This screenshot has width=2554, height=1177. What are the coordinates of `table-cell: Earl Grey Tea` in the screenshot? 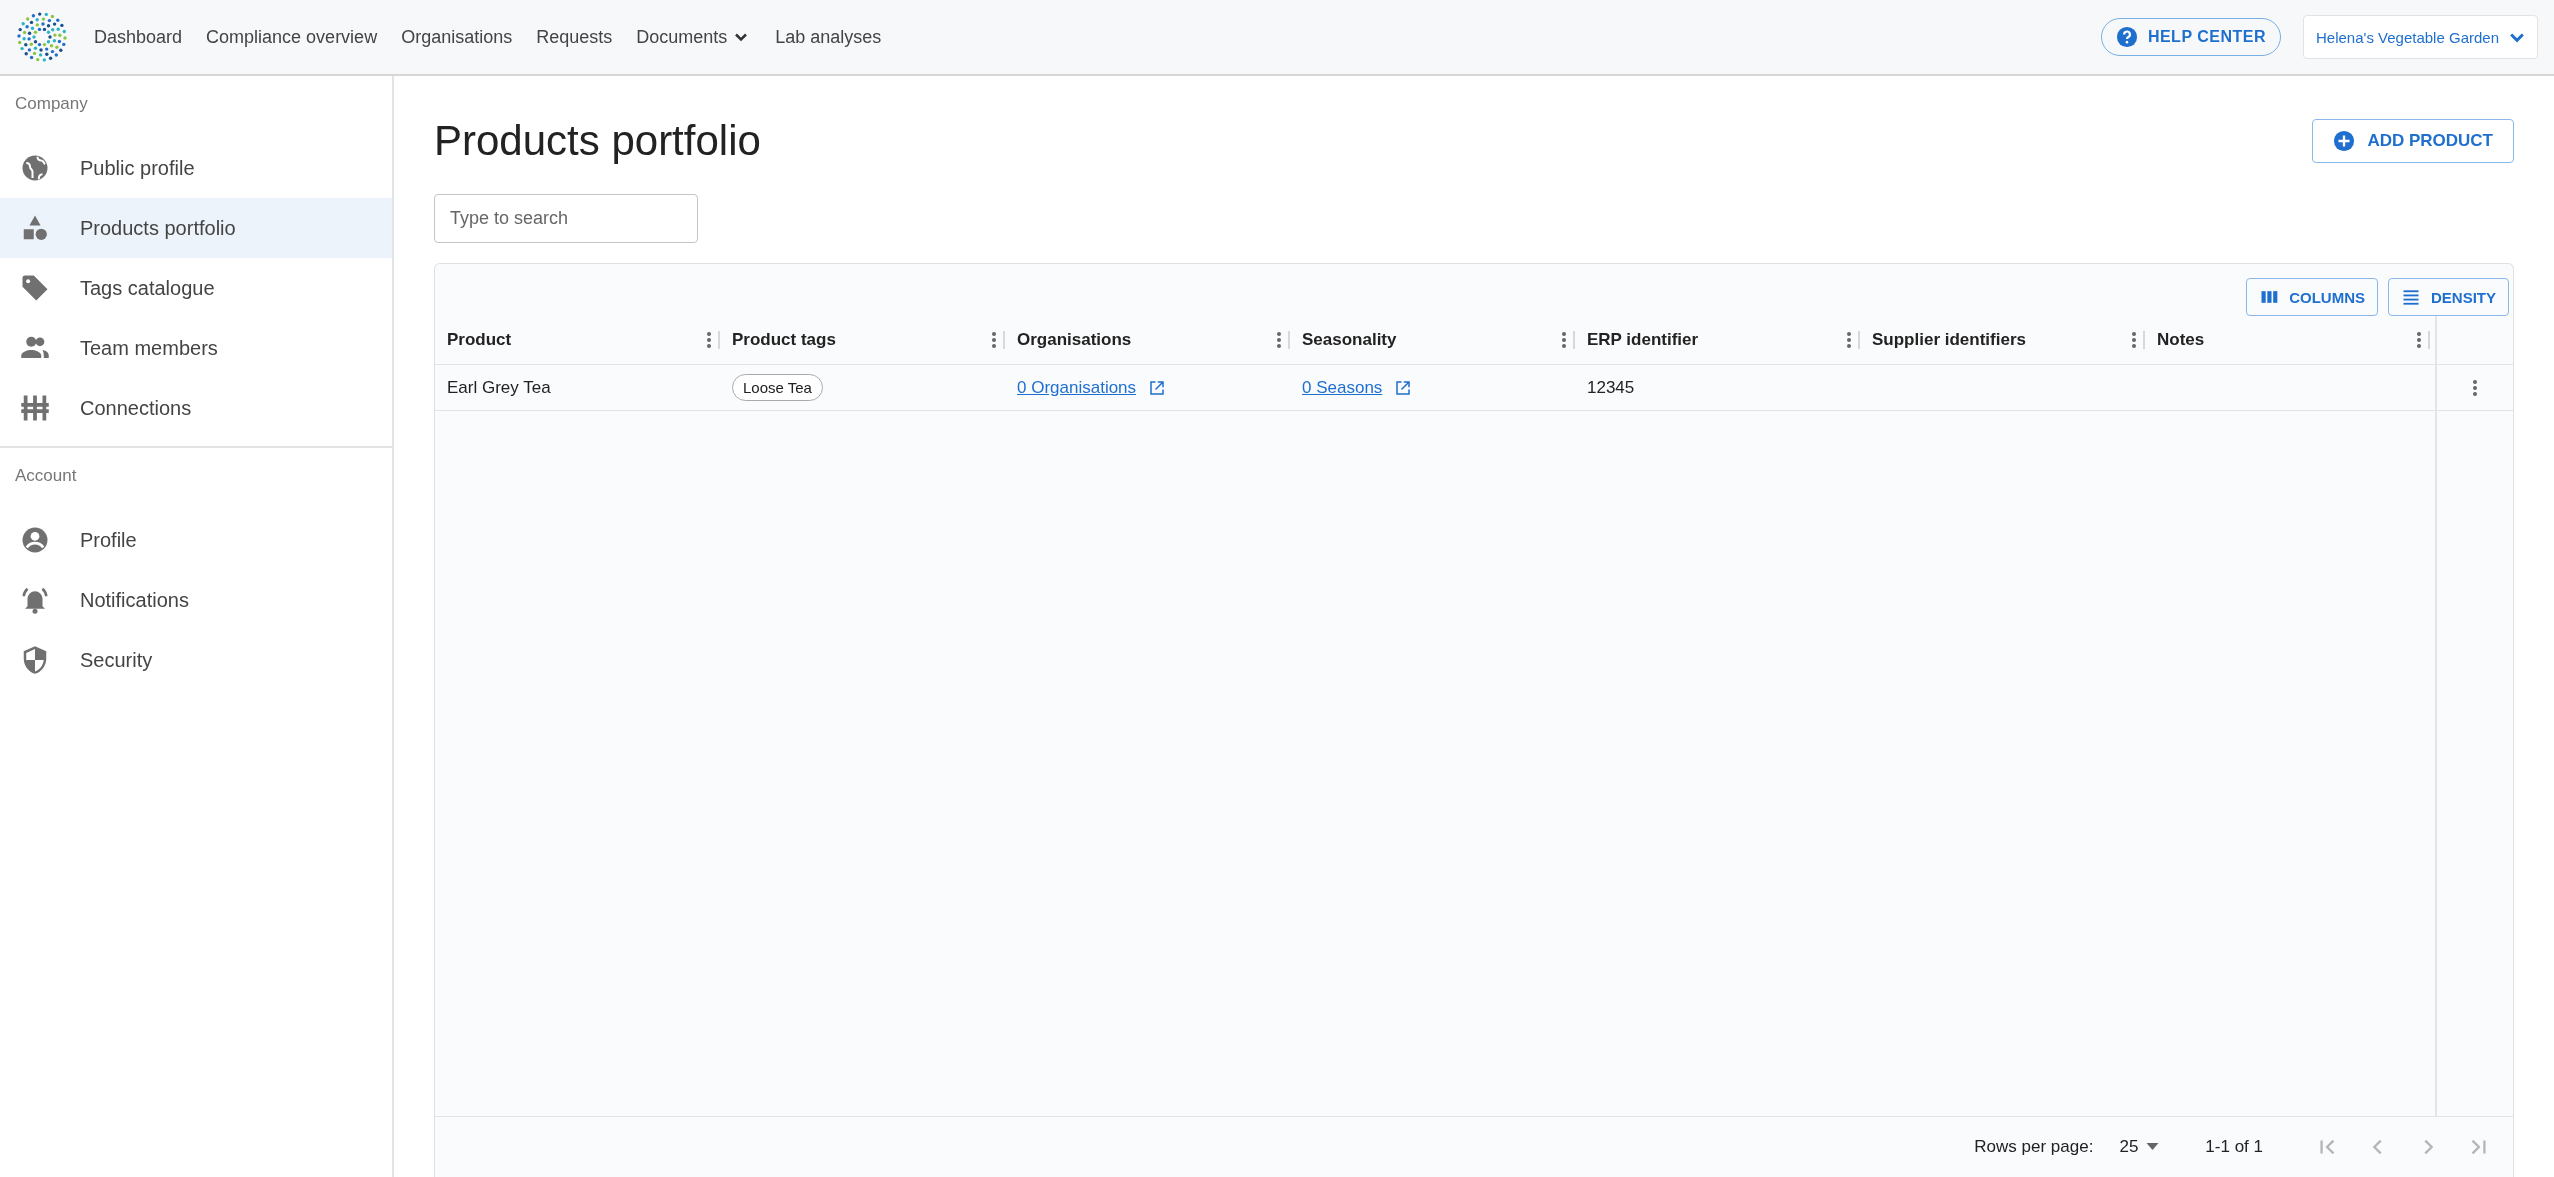 It's located at (499, 387).